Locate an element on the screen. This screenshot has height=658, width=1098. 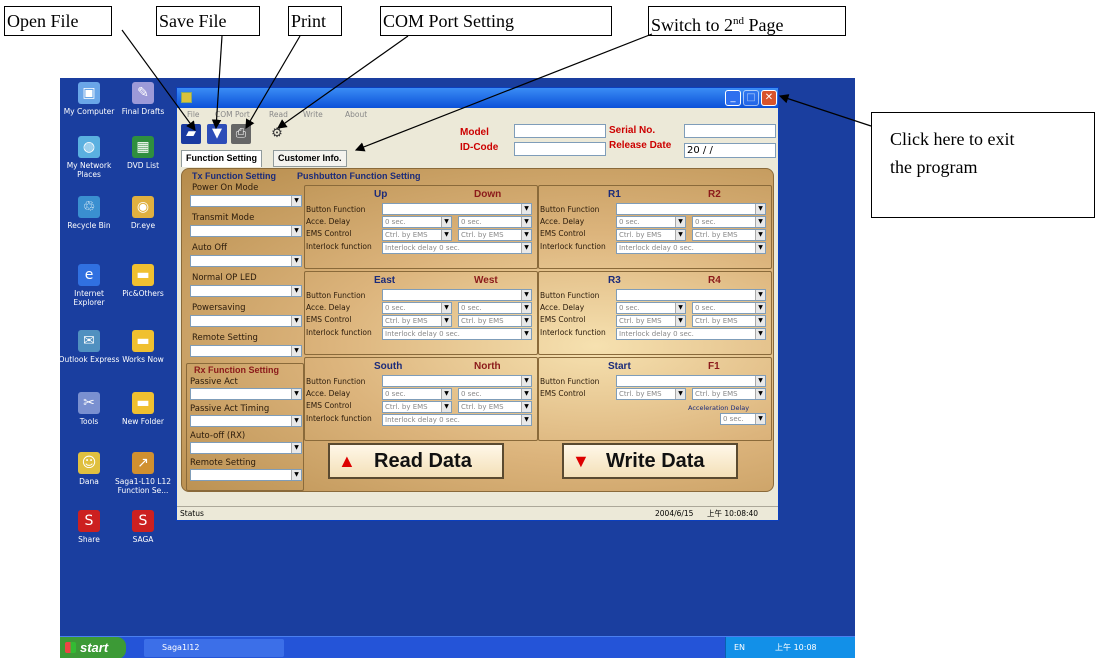
arrow-com-port is located at coordinates (343, 82).